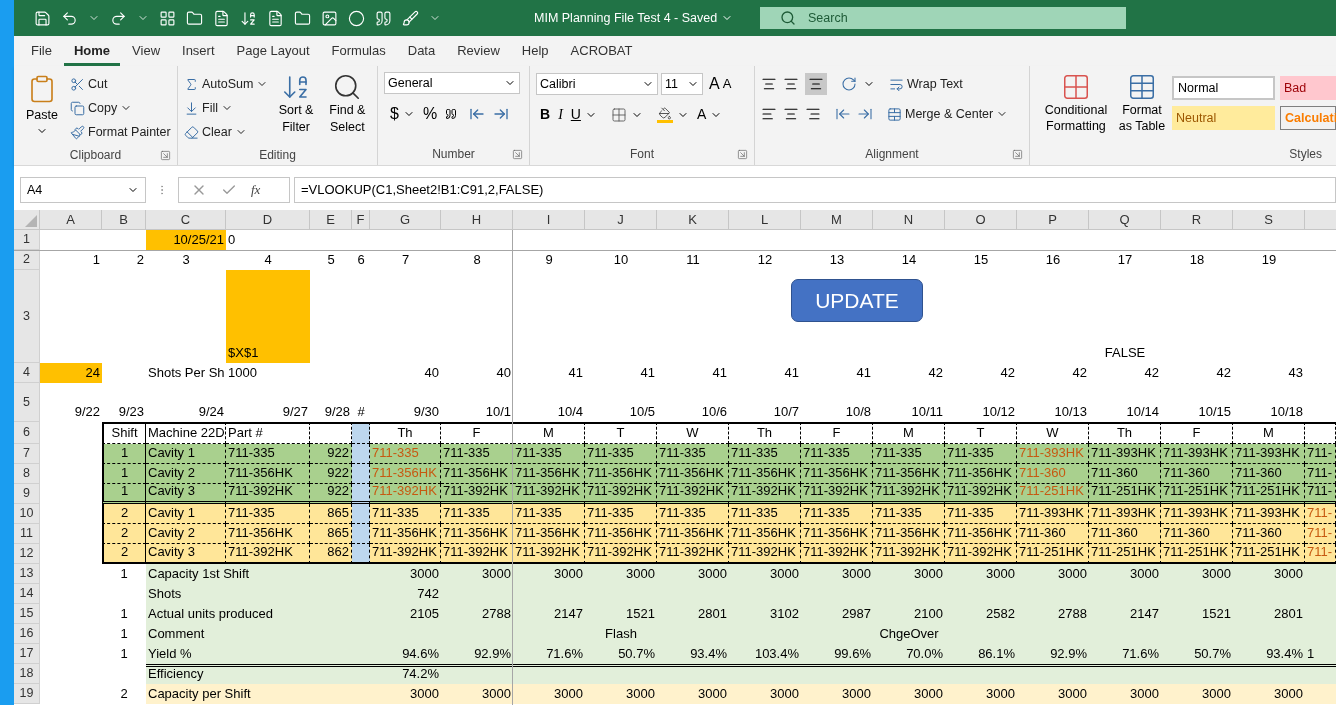  I want to click on column-header: E, so click(331, 219).